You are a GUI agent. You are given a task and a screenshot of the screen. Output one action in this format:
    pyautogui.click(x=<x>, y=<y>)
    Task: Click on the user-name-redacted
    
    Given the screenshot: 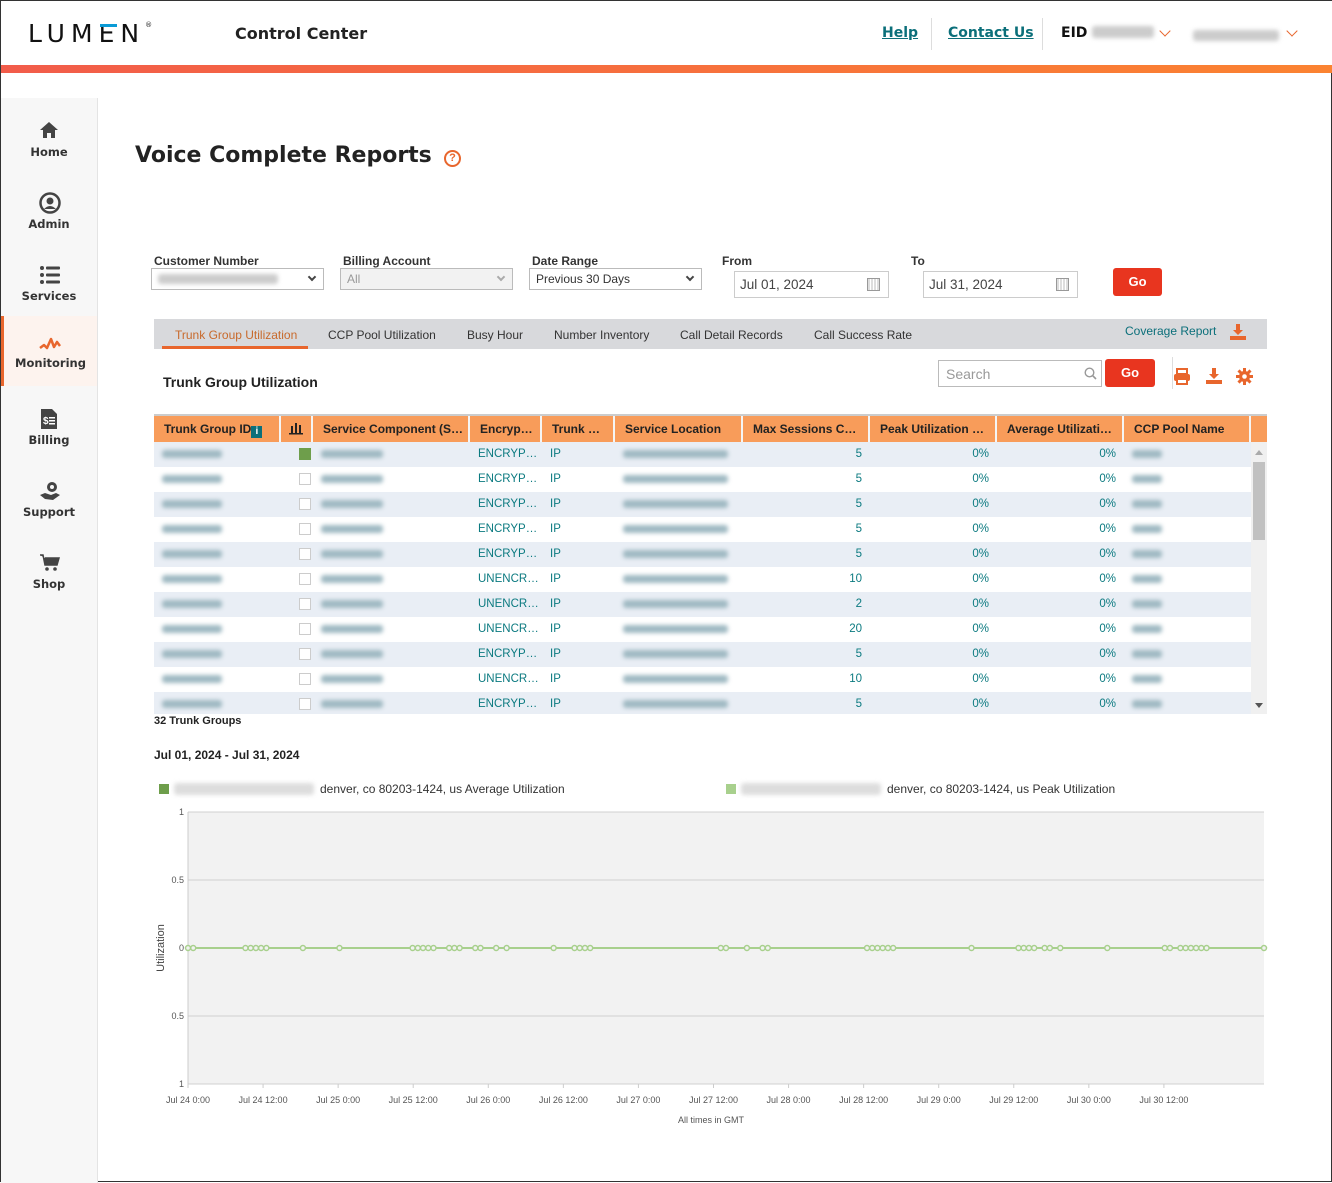 What is the action you would take?
    pyautogui.click(x=1236, y=35)
    